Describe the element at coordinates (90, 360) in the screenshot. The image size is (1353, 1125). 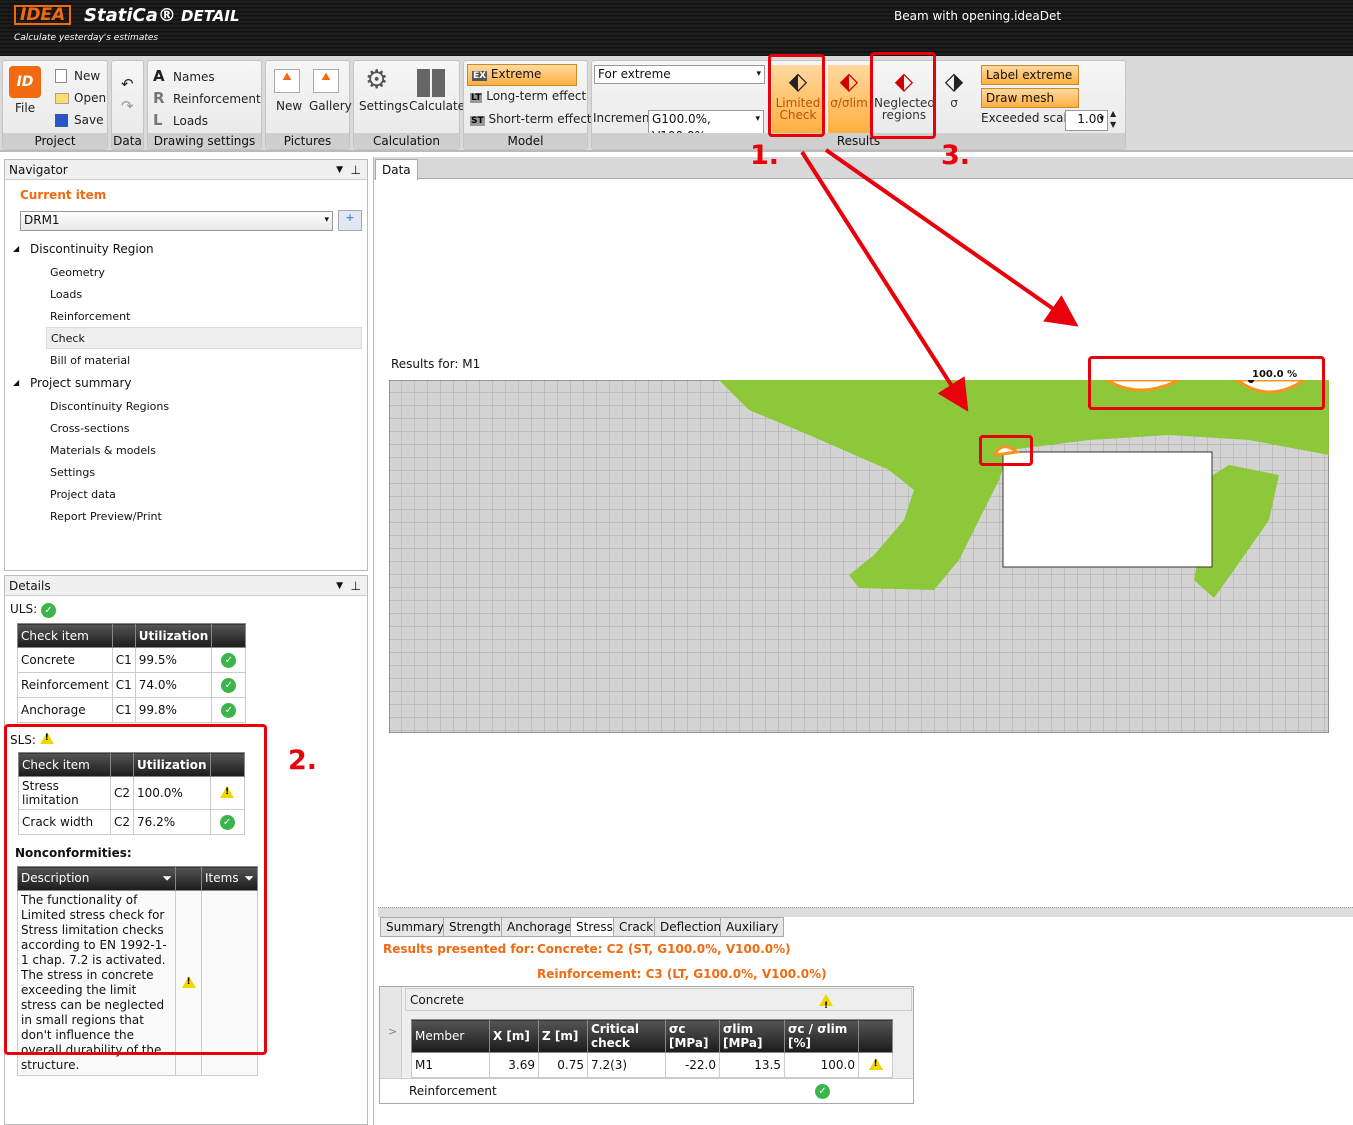
I see `tree-item-bill-of-material: Bill of material` at that location.